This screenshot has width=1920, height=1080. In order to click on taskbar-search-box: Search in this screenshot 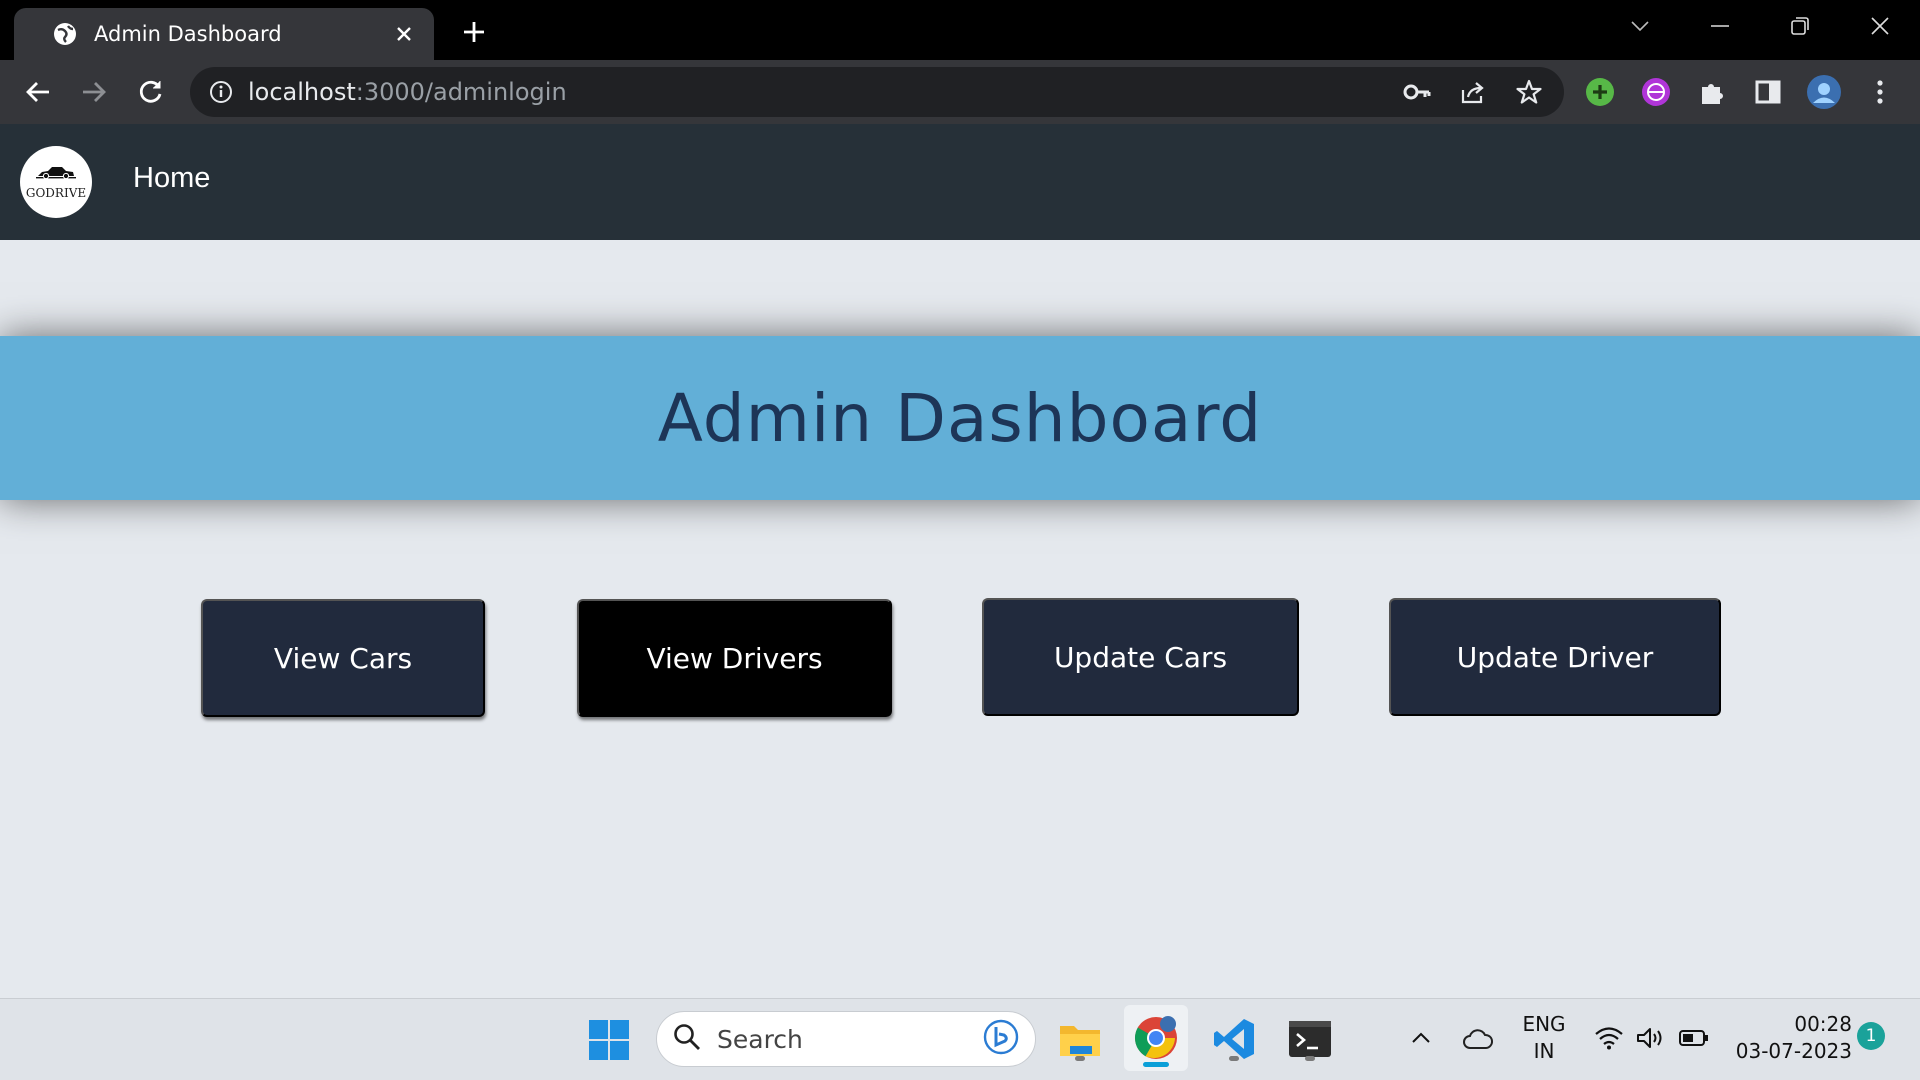, I will do `click(846, 1039)`.